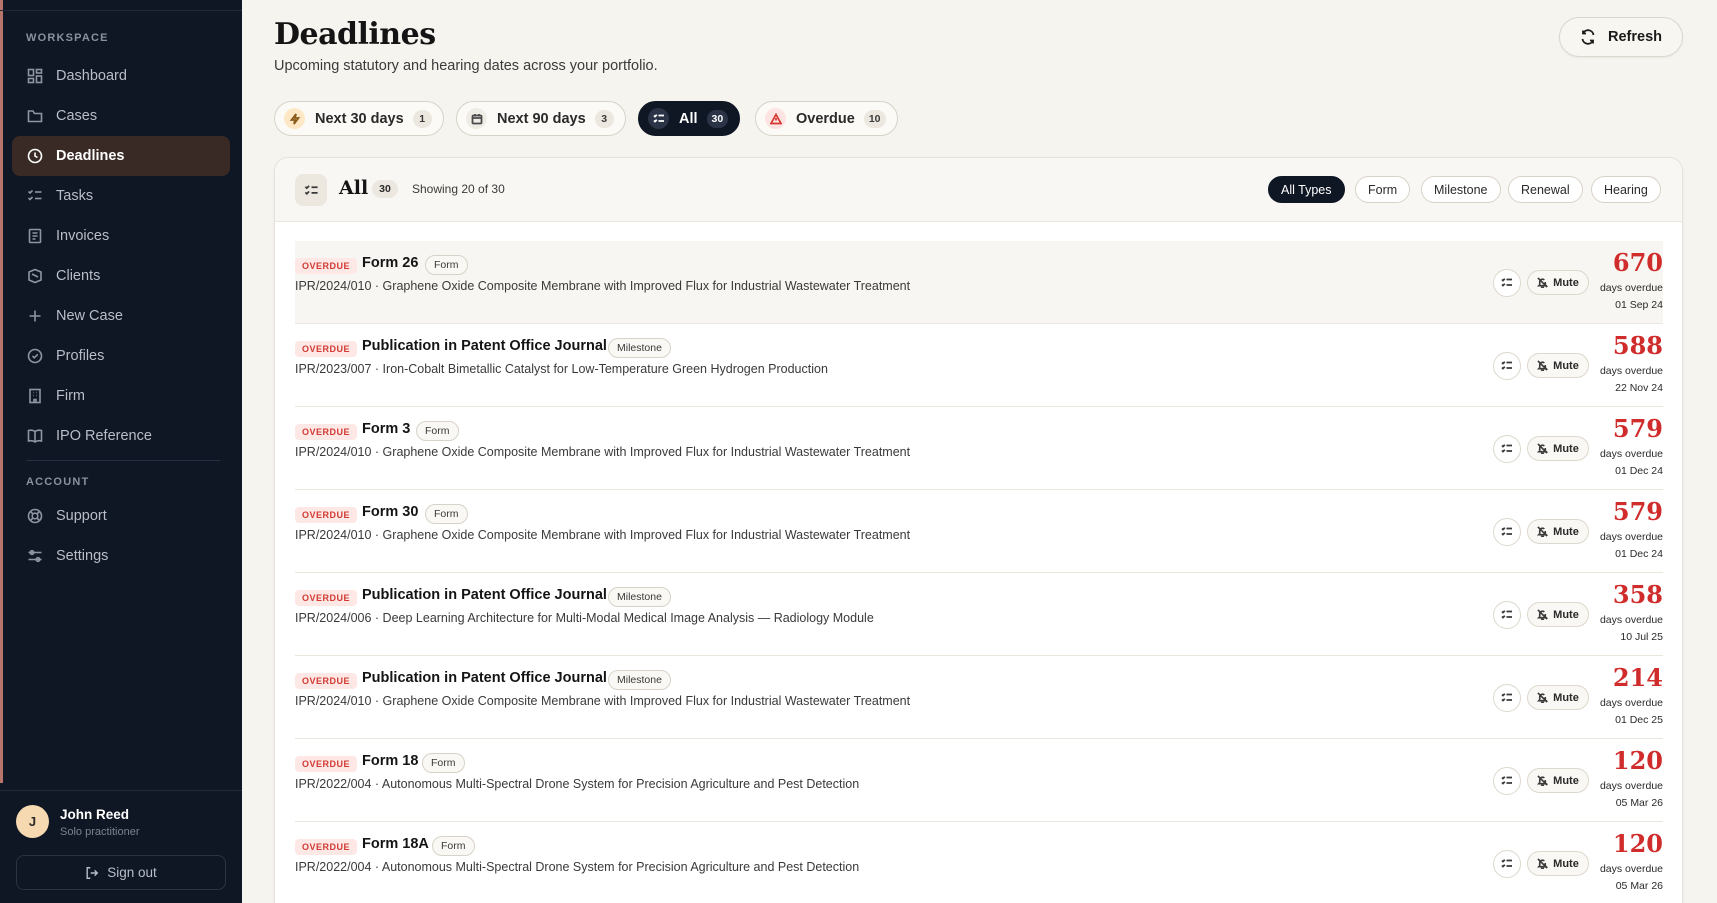 This screenshot has width=1717, height=903. What do you see at coordinates (476, 118) in the screenshot?
I see `calendar-icon` at bounding box center [476, 118].